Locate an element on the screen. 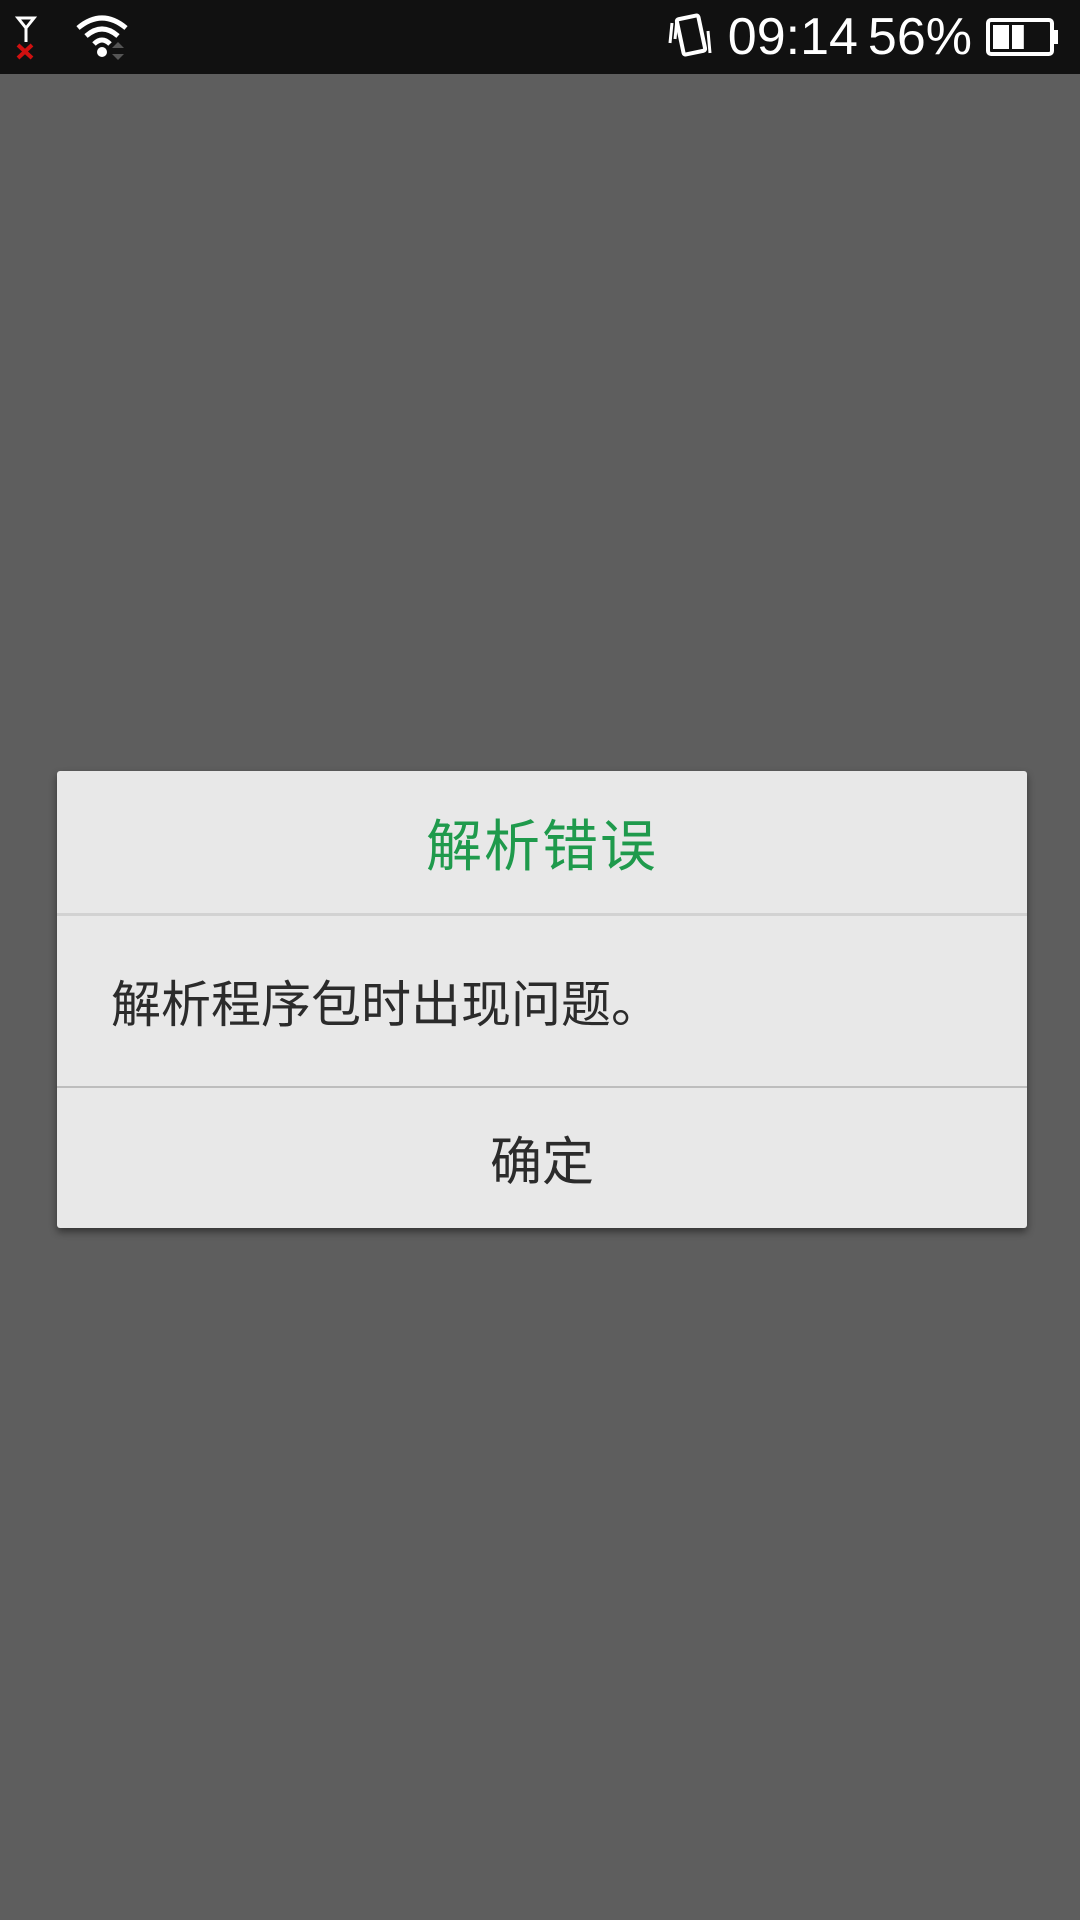  battery-icon is located at coordinates (1022, 37).